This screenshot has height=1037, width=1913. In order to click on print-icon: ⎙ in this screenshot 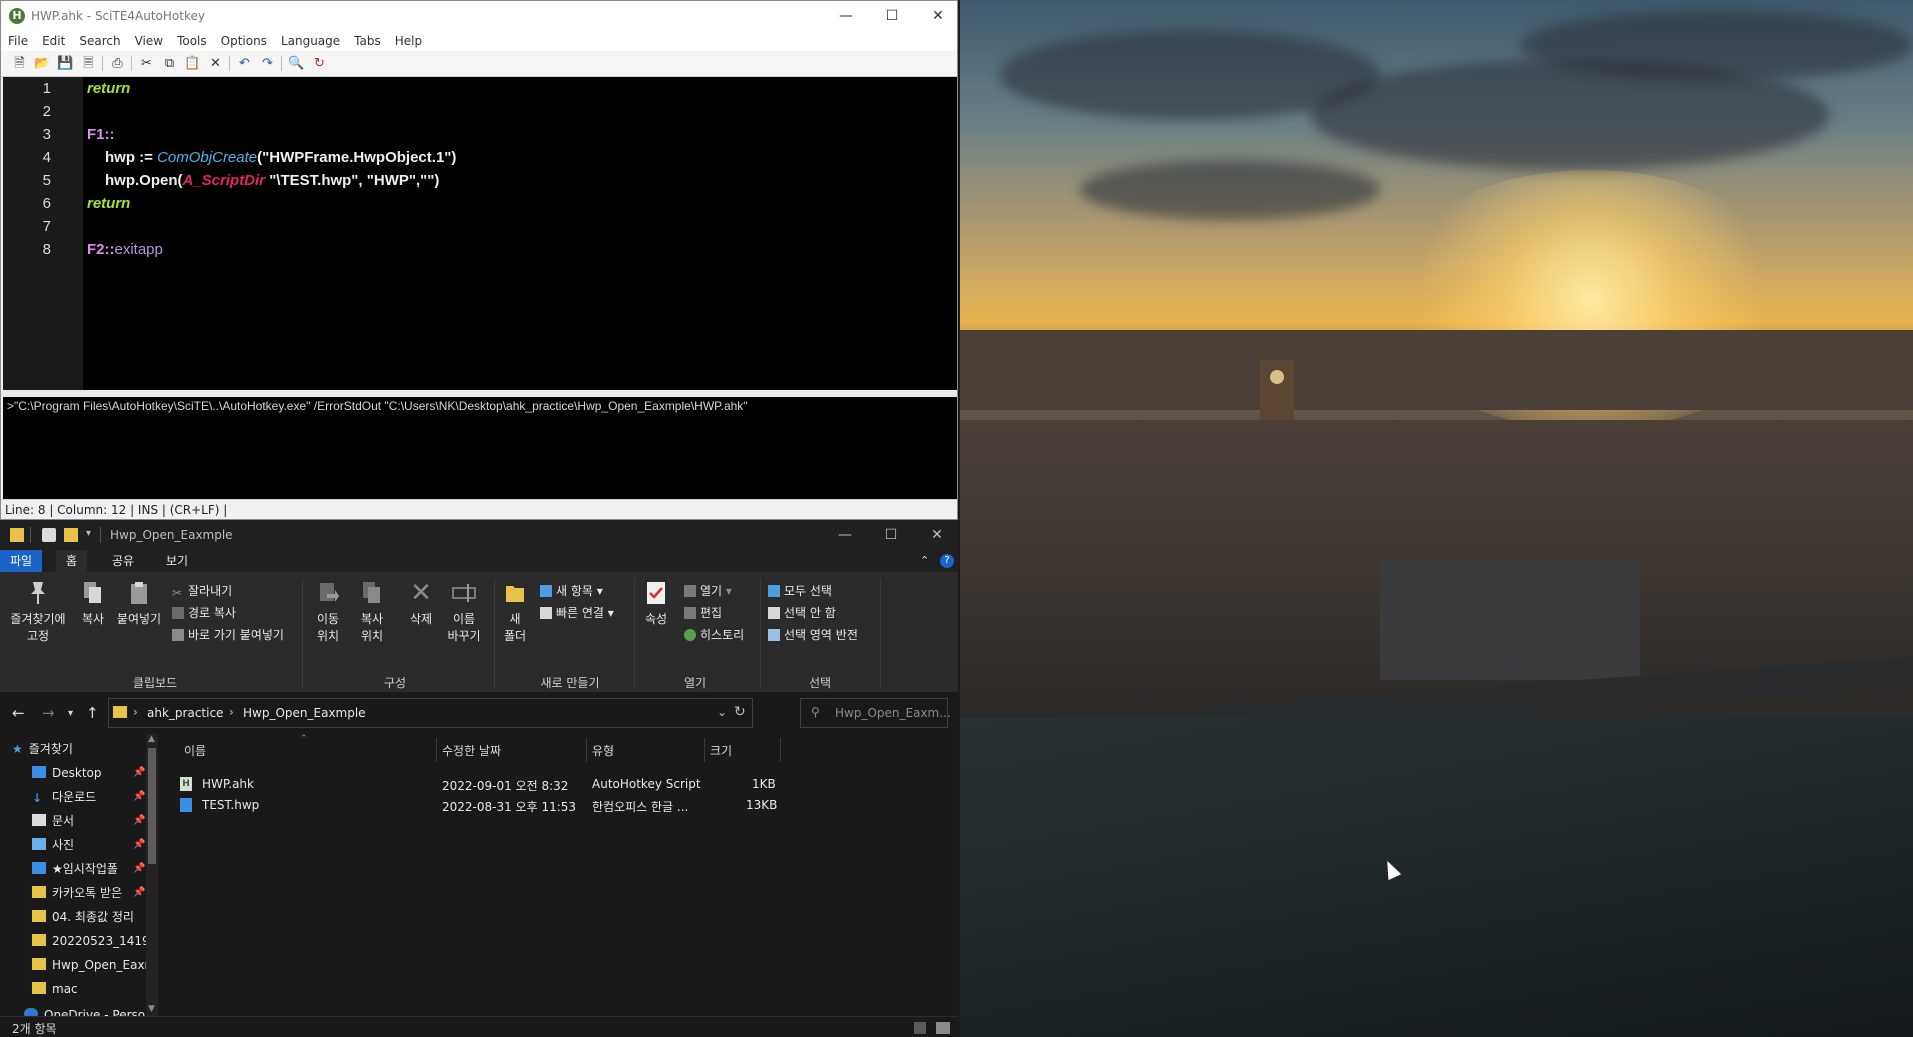, I will do `click(117, 63)`.